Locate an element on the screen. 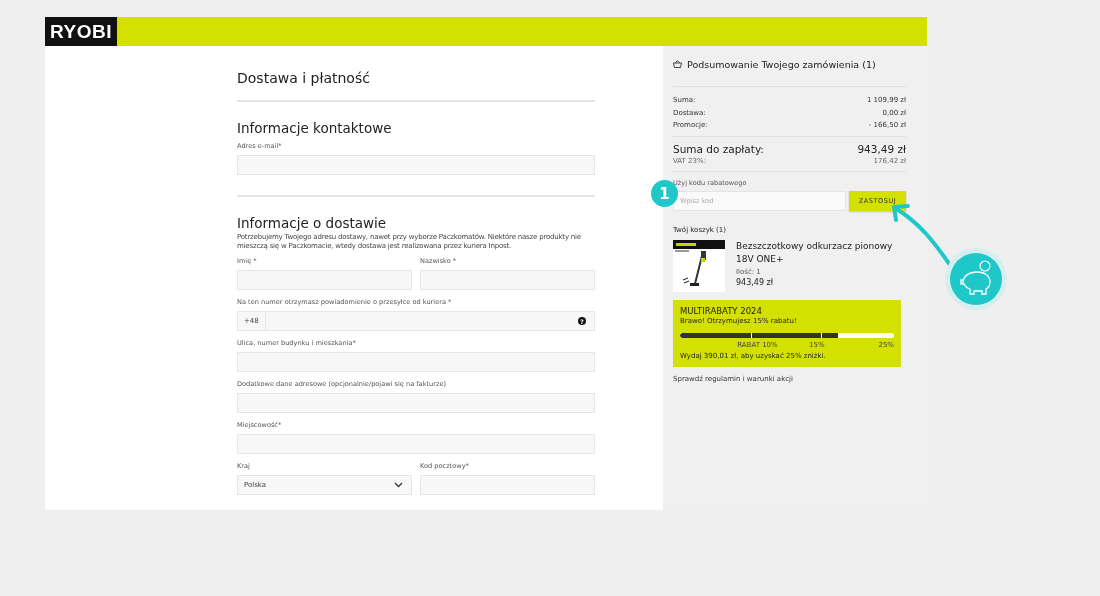 This screenshot has height=596, width=1100. total-label: Suma do zapłaty: is located at coordinates (718, 148).